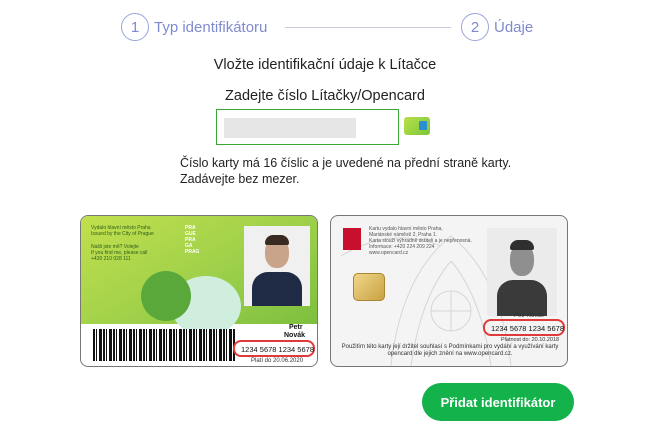 The width and height of the screenshot is (650, 425). Describe the element at coordinates (166, 296) in the screenshot. I see `card-shape-green` at that location.